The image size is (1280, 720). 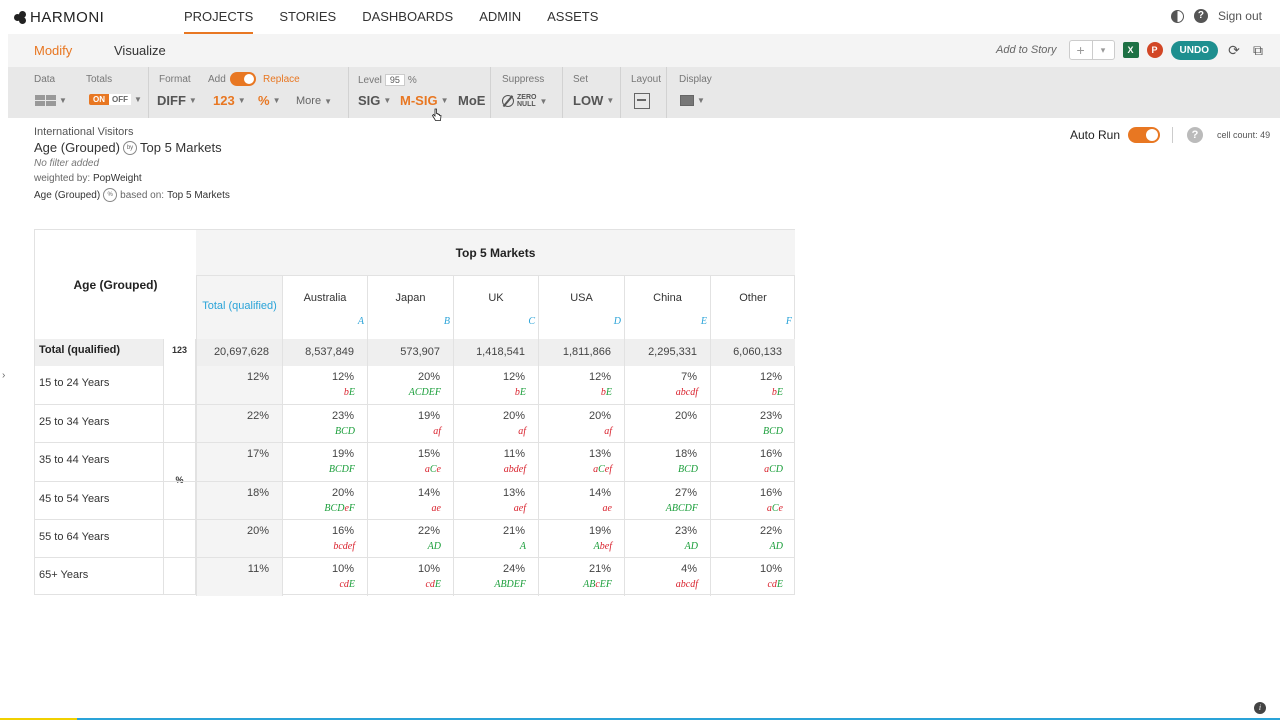 What do you see at coordinates (524, 101) in the screenshot?
I see `suppress-dropdown: ZERO NULL ▼` at bounding box center [524, 101].